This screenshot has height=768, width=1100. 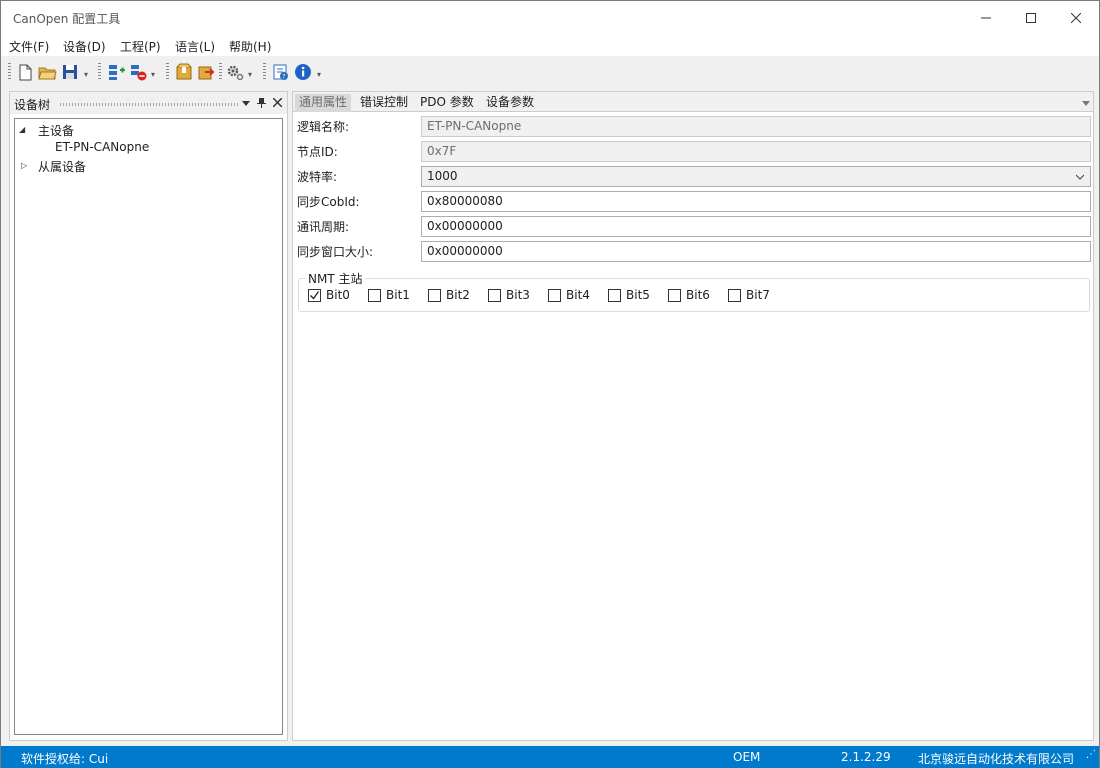 I want to click on export-icon, so click(x=206, y=72).